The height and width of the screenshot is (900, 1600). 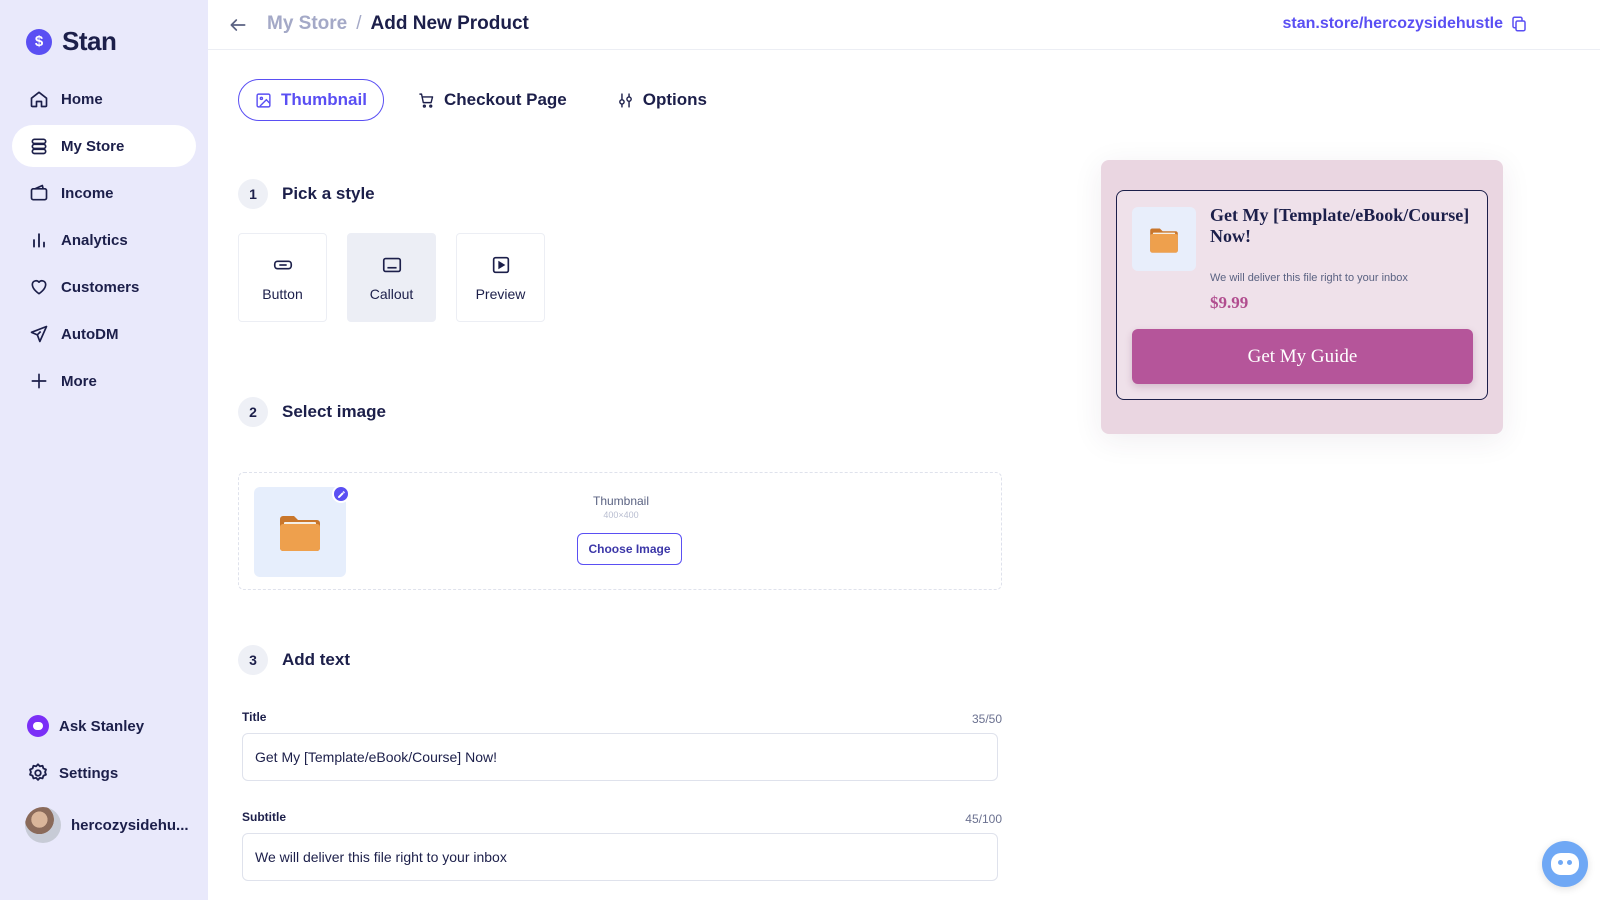 I want to click on step-title: Add text, so click(x=316, y=659).